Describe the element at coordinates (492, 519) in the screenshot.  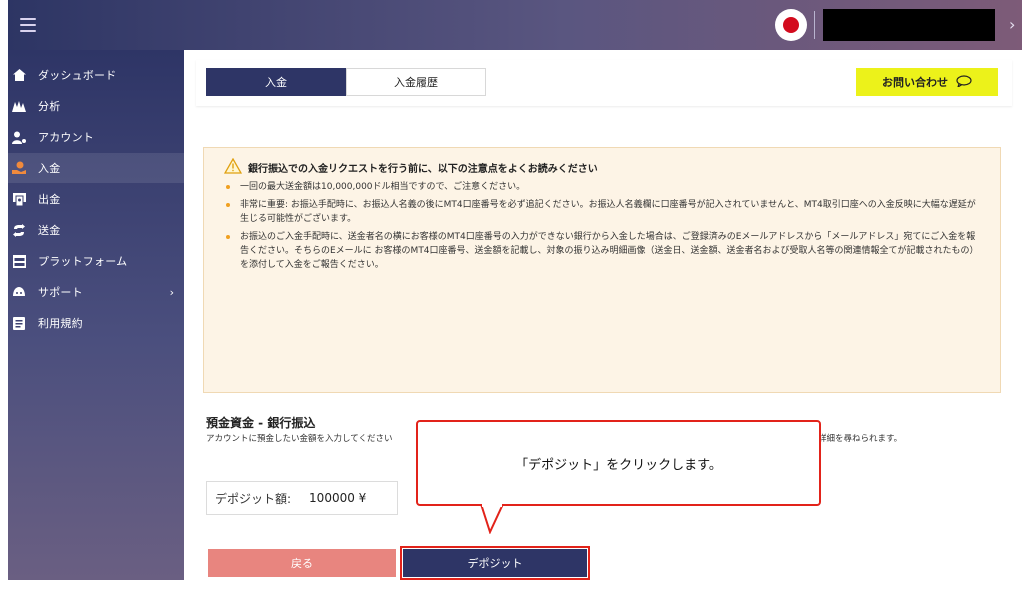
I see `callout-pointer` at that location.